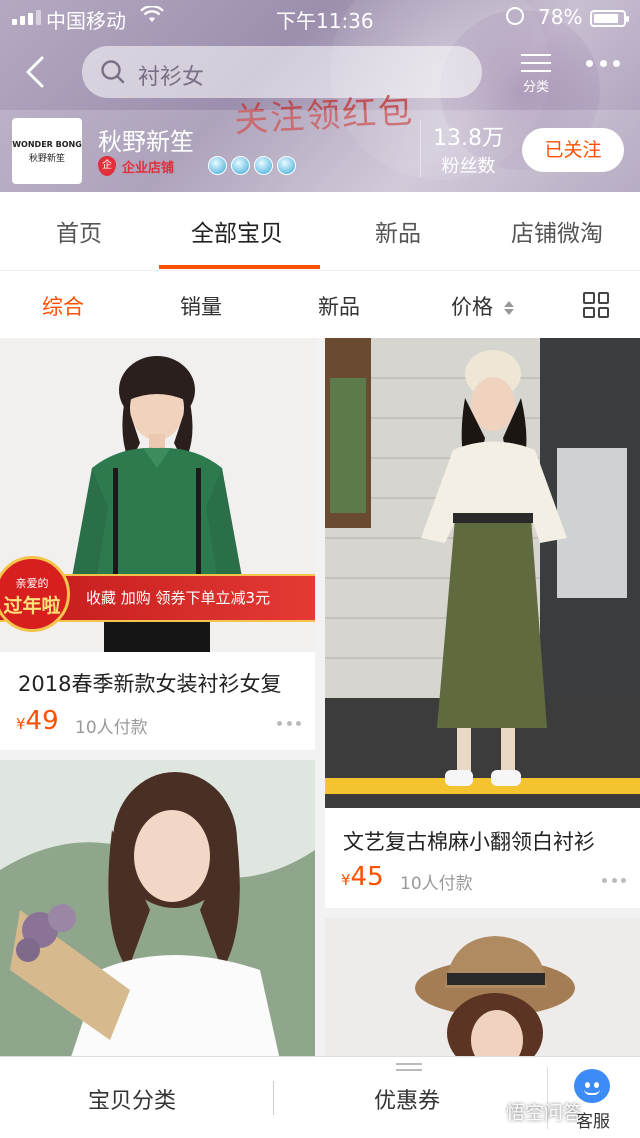 The image size is (640, 1138). I want to click on divider, so click(273, 1098).